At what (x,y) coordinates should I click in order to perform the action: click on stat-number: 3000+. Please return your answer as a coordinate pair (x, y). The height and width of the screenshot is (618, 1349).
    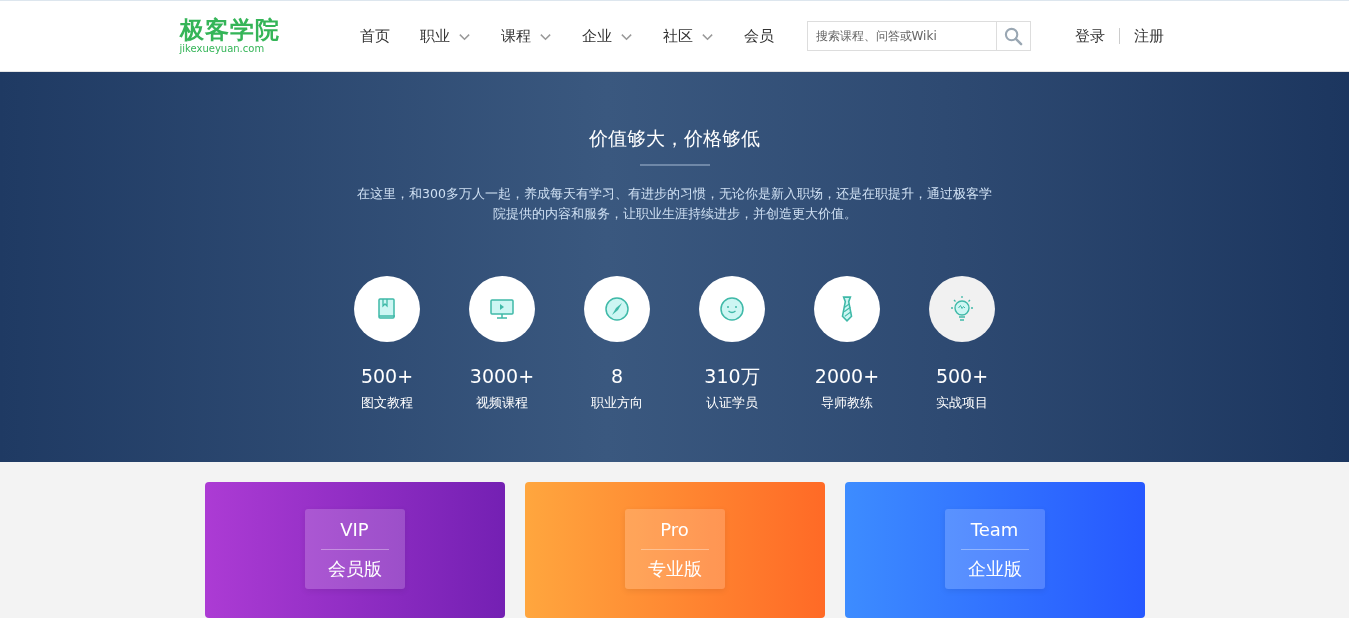
    Looking at the image, I should click on (502, 376).